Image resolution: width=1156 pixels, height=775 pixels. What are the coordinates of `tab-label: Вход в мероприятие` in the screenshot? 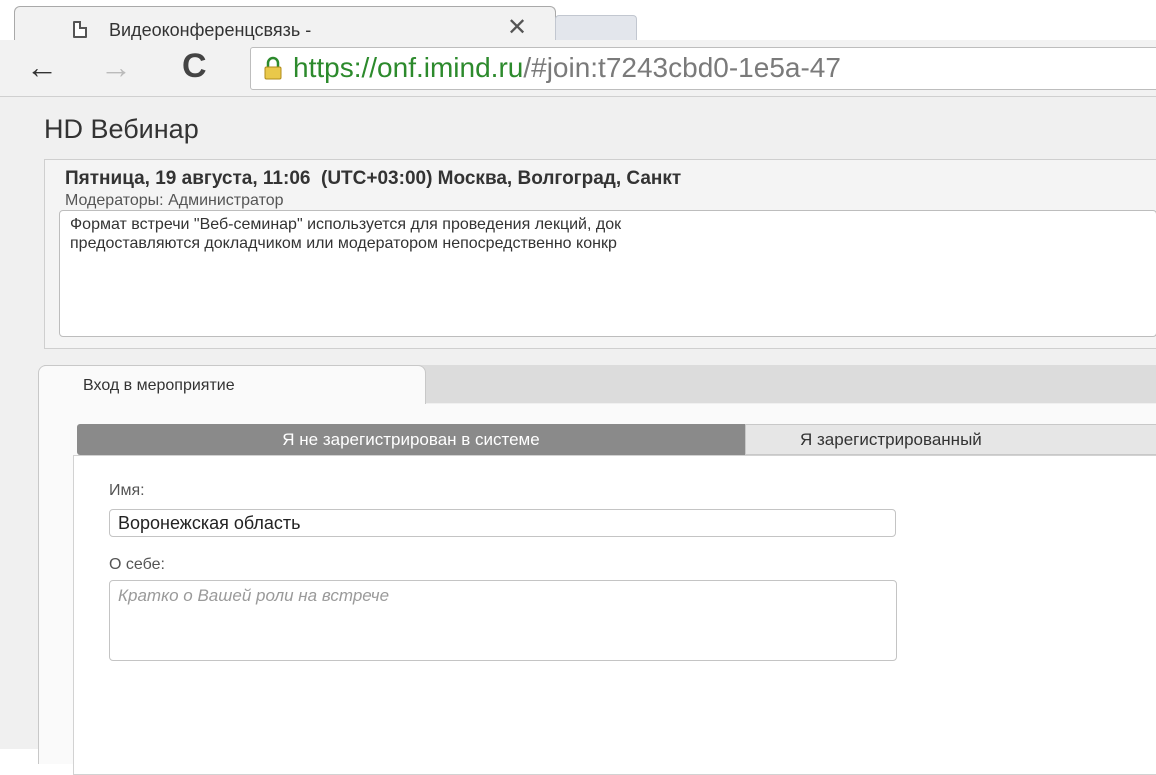 It's located at (159, 385).